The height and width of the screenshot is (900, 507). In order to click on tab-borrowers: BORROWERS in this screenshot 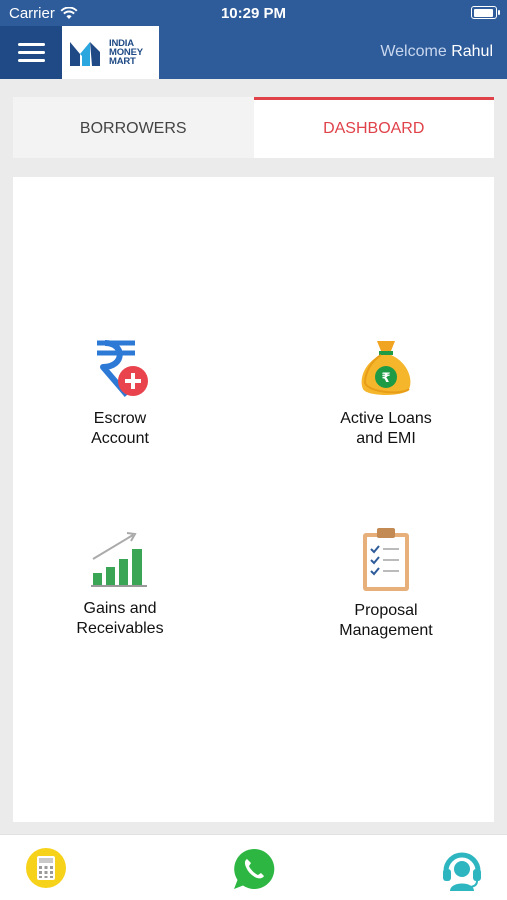, I will do `click(133, 127)`.